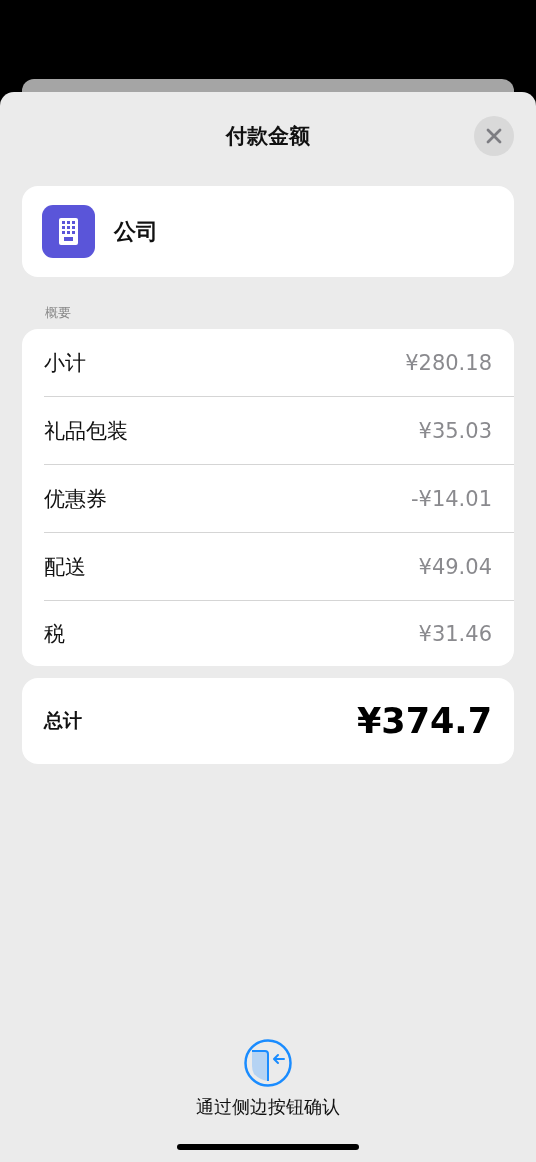  I want to click on sheet-title: 付款金额, so click(268, 136).